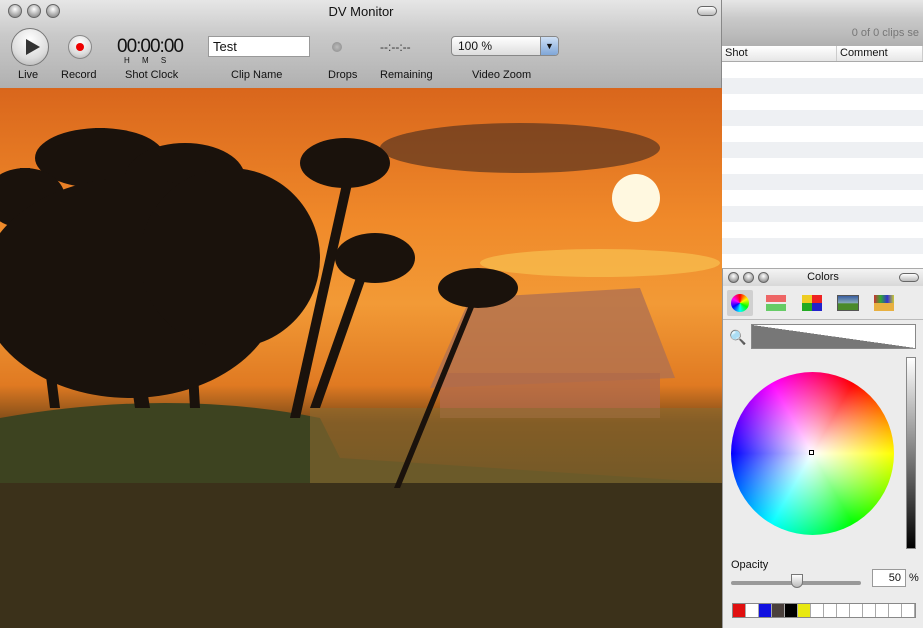 This screenshot has height=628, width=923. I want to click on color-wheel-cursor, so click(811, 452).